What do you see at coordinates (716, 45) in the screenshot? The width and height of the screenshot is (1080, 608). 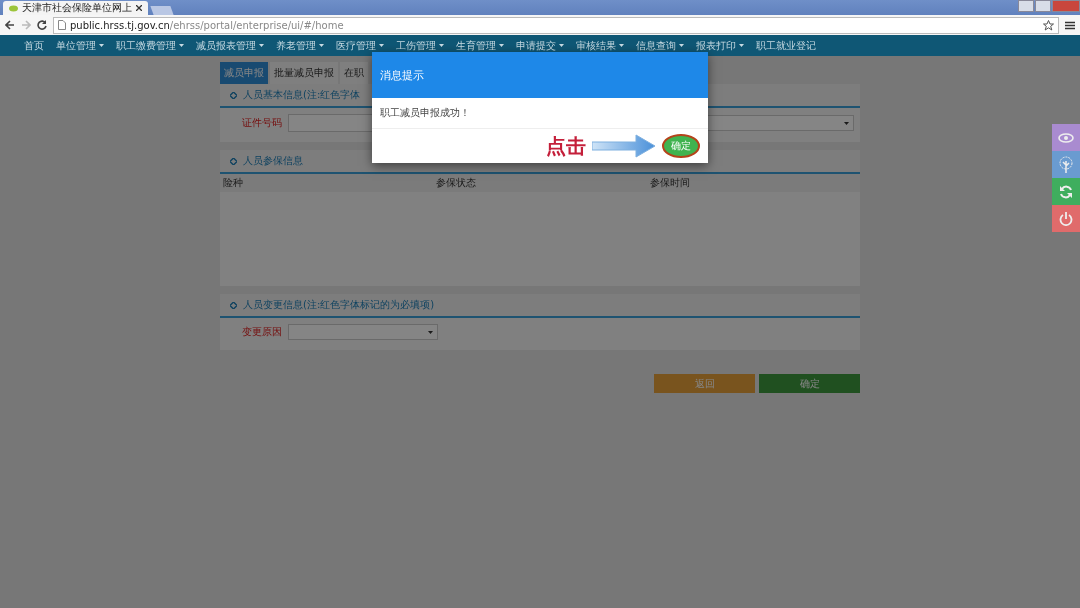 I see `nav-menu-item: 报表打印` at bounding box center [716, 45].